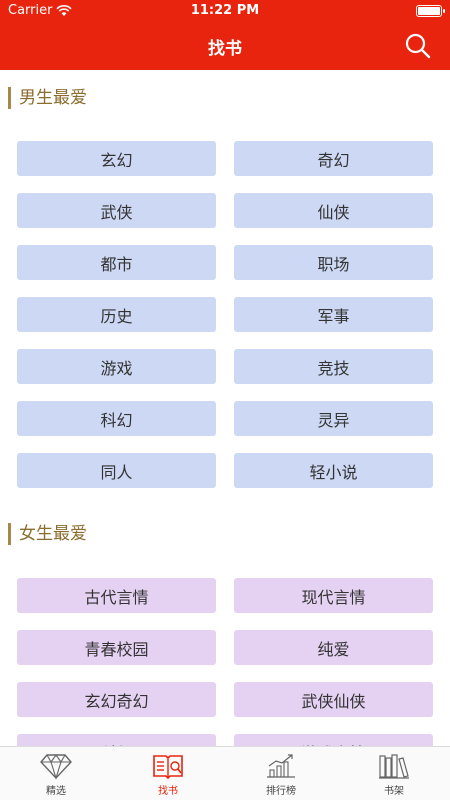 Image resolution: width=450 pixels, height=800 pixels. Describe the element at coordinates (116, 210) in the screenshot. I see `category-tag: 武侠` at that location.